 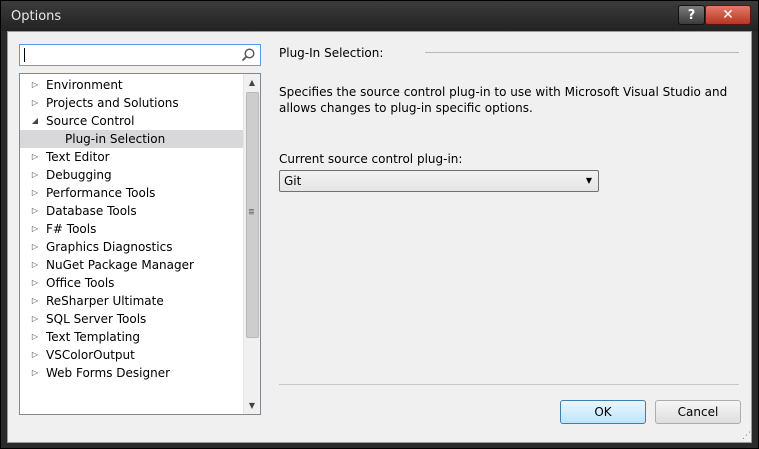 What do you see at coordinates (252, 82) in the screenshot?
I see `scroll-up-arrow-icon: ▲` at bounding box center [252, 82].